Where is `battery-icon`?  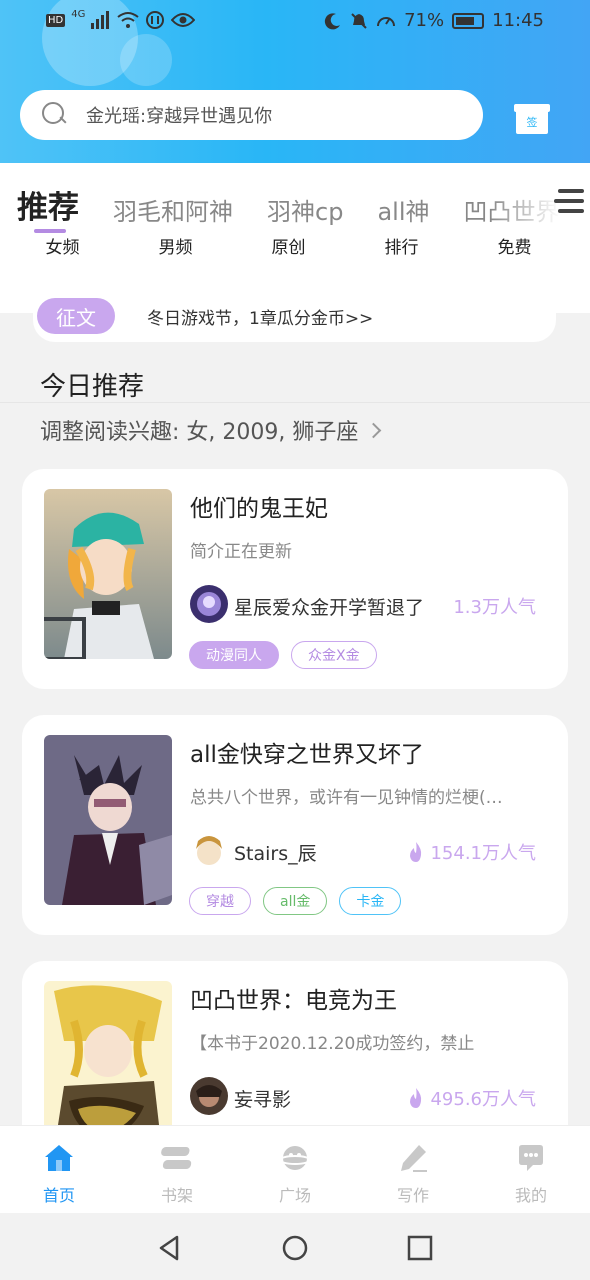 battery-icon is located at coordinates (468, 21).